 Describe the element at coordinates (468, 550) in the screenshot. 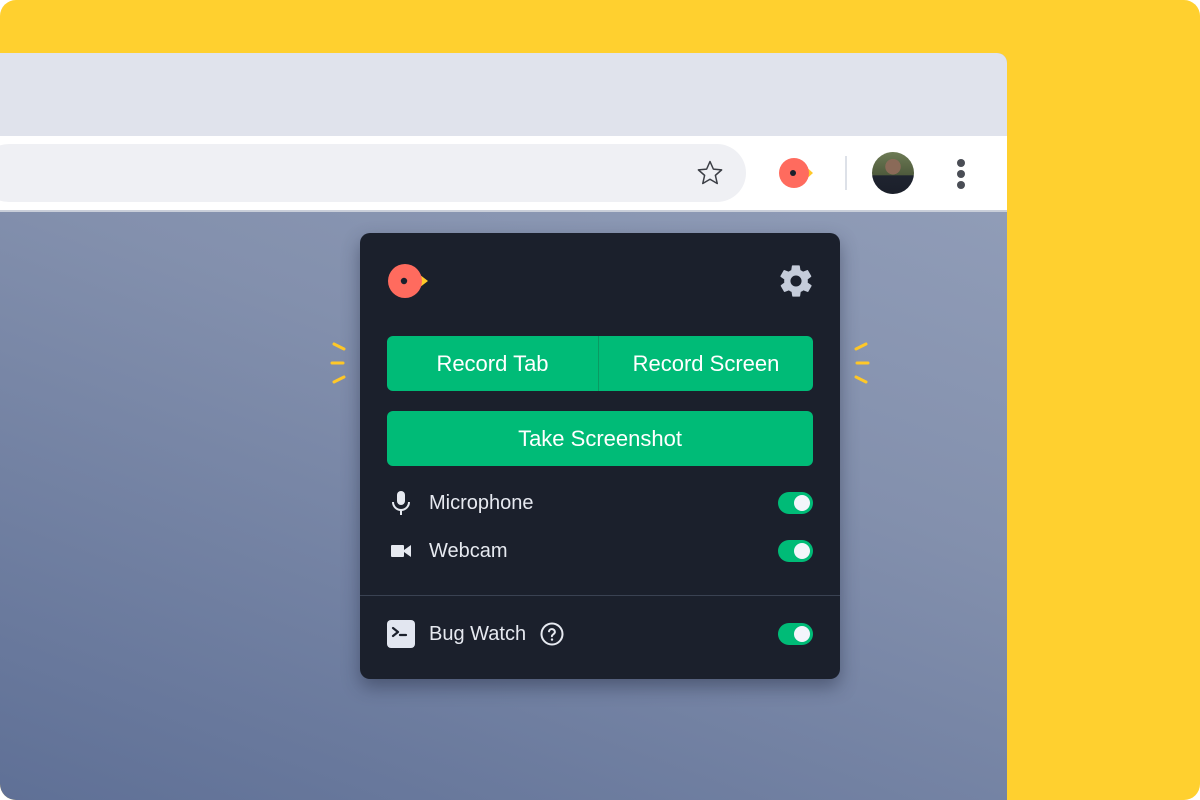

I see `webcam-label: Webcam` at that location.